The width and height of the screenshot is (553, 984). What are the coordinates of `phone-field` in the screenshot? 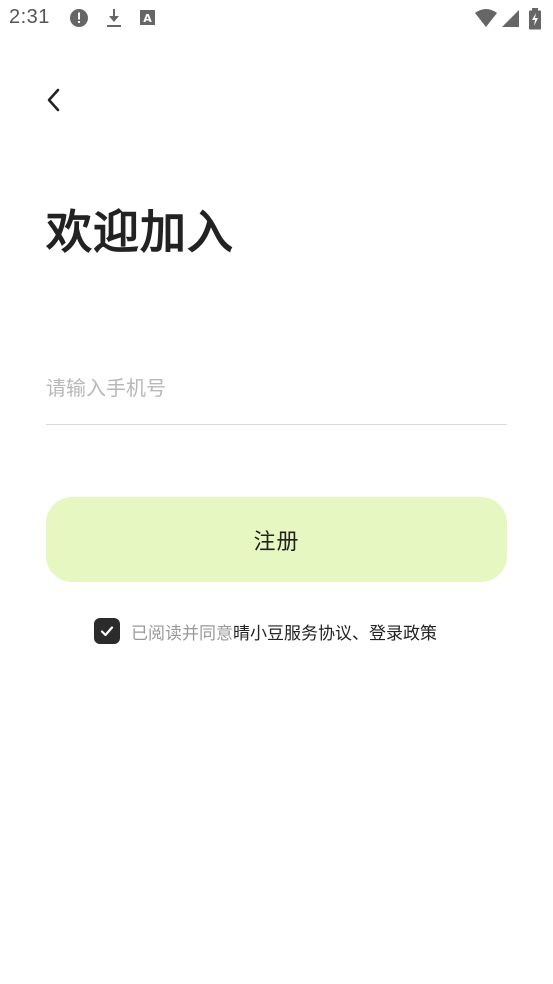 It's located at (276, 392).